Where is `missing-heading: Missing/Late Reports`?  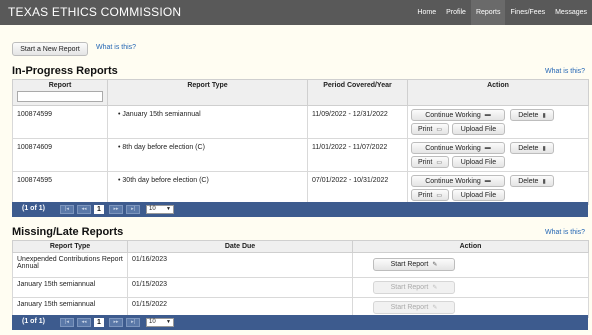 missing-heading: Missing/Late Reports is located at coordinates (68, 232).